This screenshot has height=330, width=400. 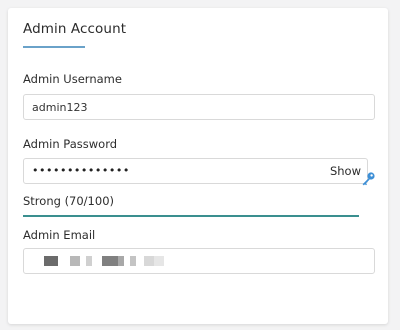 I want to click on username-label: Admin Username, so click(x=72, y=79).